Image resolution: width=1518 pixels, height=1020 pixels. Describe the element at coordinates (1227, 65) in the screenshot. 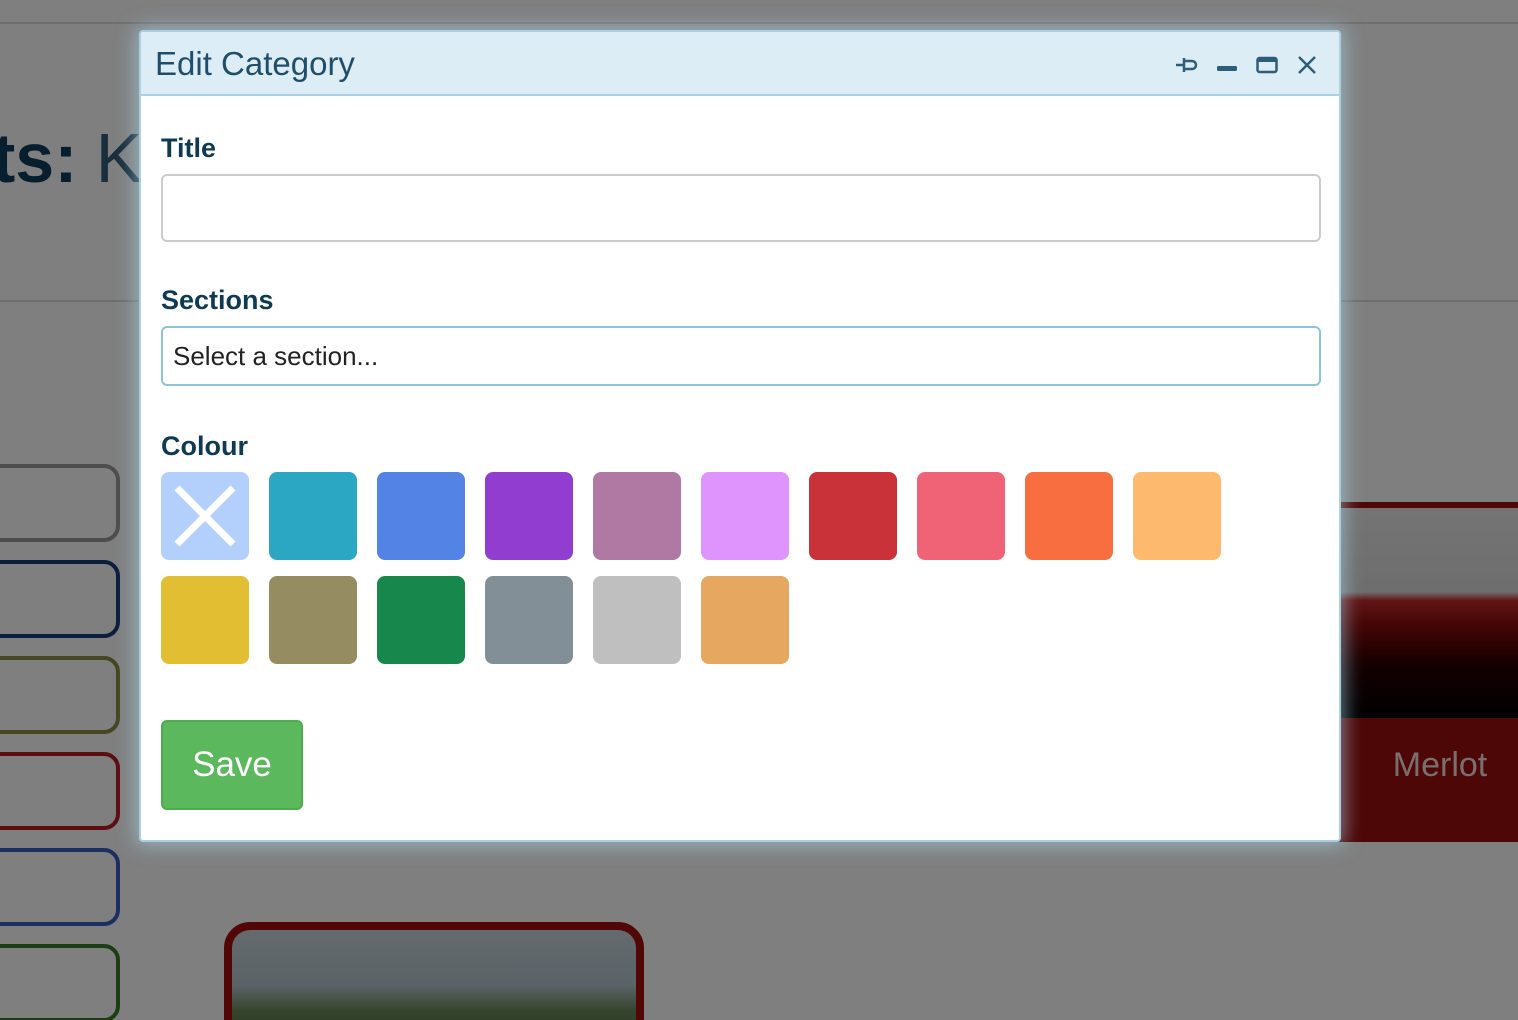

I see `minimize-button` at that location.